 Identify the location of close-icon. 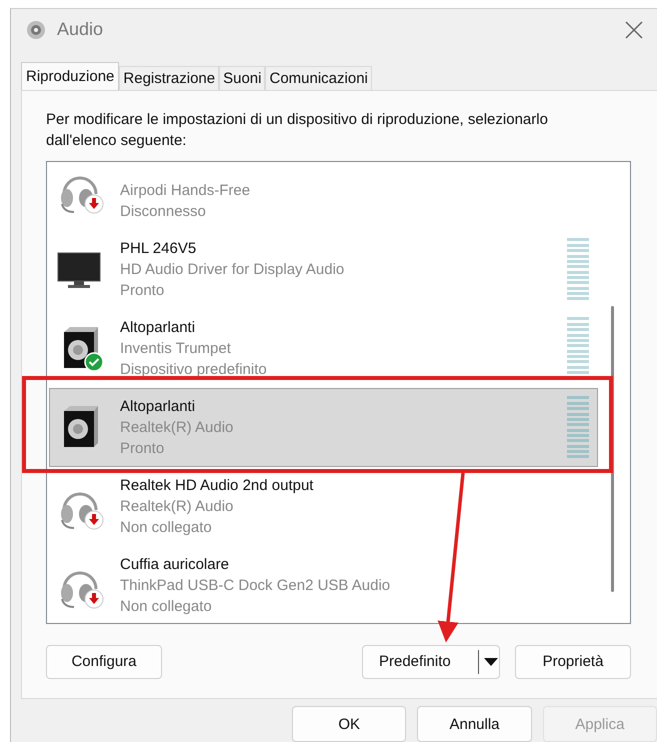
(634, 29).